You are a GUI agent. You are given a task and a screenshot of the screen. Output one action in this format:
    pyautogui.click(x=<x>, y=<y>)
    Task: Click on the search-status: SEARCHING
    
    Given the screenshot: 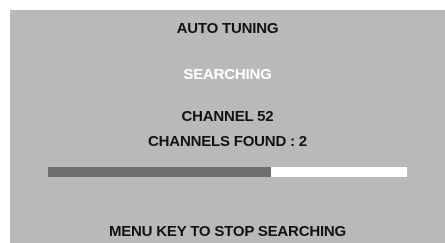 What is the action you would take?
    pyautogui.click(x=227, y=74)
    